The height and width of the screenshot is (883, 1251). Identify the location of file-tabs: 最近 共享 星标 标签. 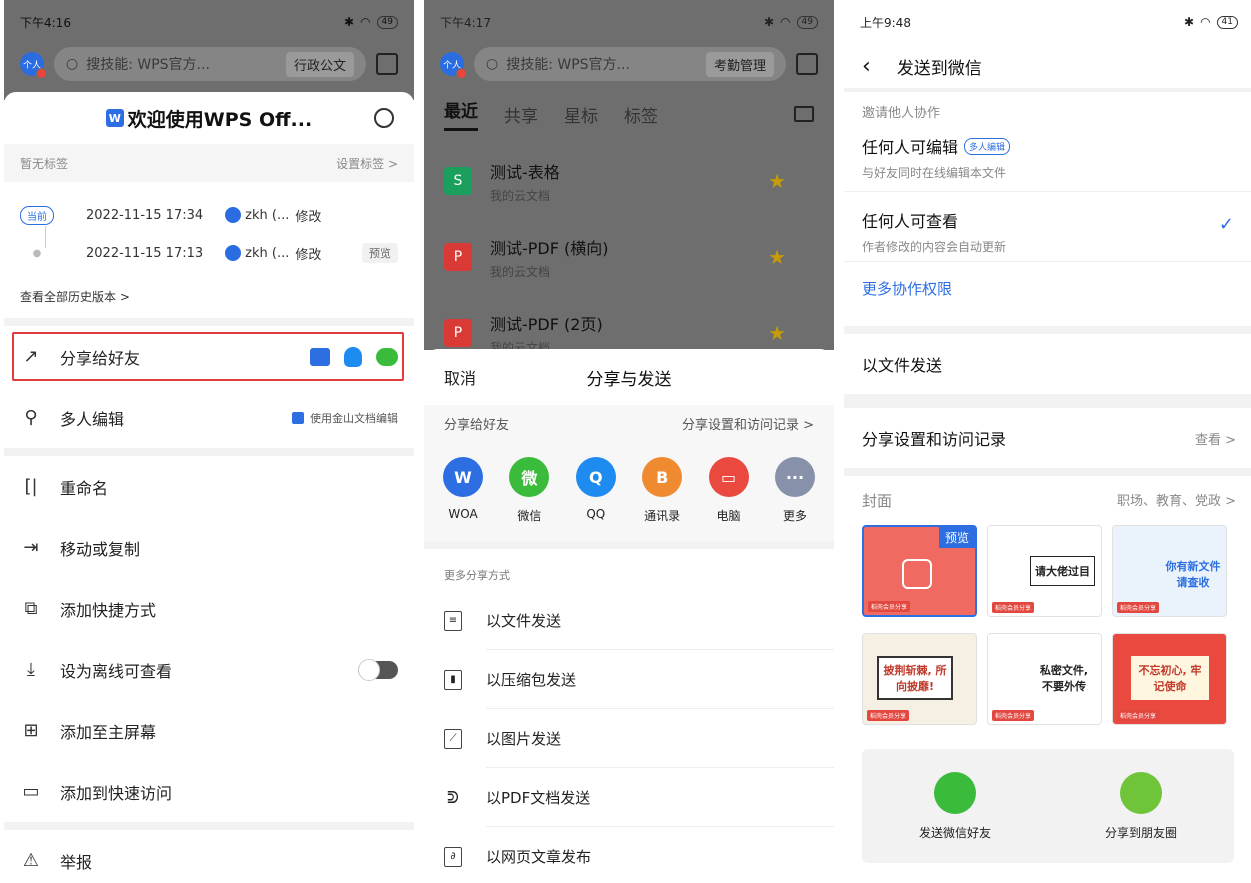
(629, 114).